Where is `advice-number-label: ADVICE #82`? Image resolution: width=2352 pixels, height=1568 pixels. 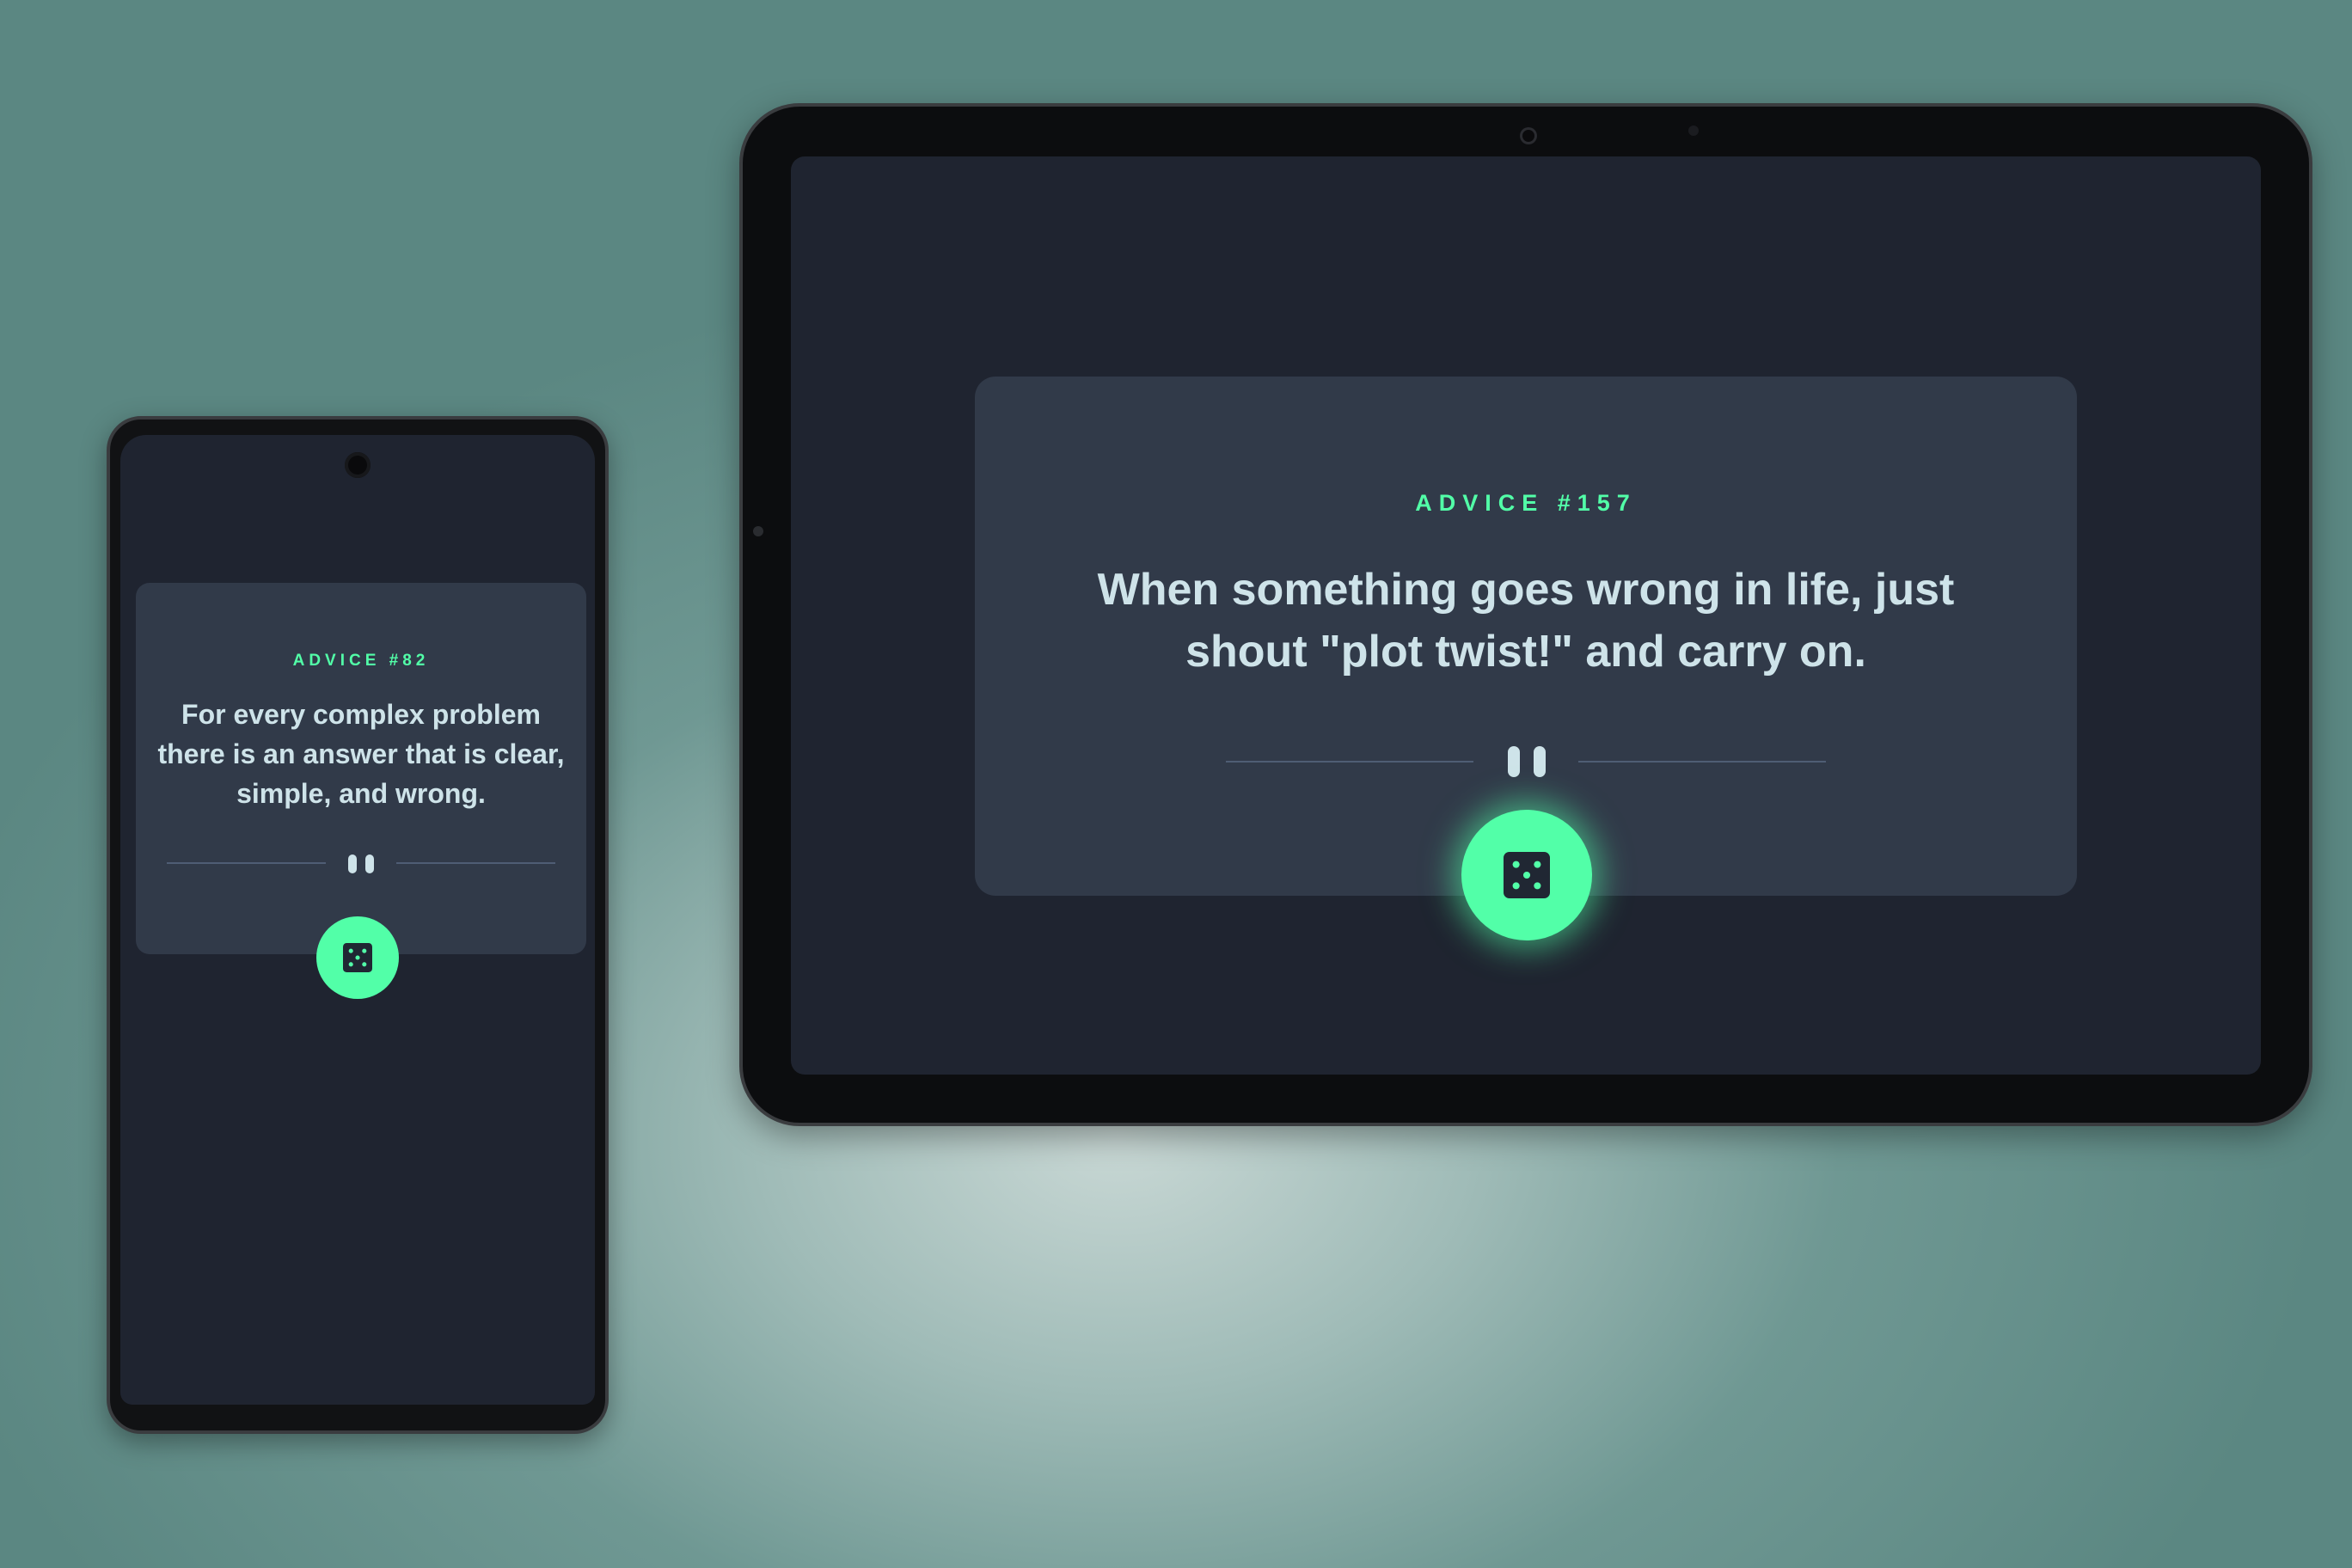
advice-number-label: ADVICE #82 is located at coordinates (361, 661).